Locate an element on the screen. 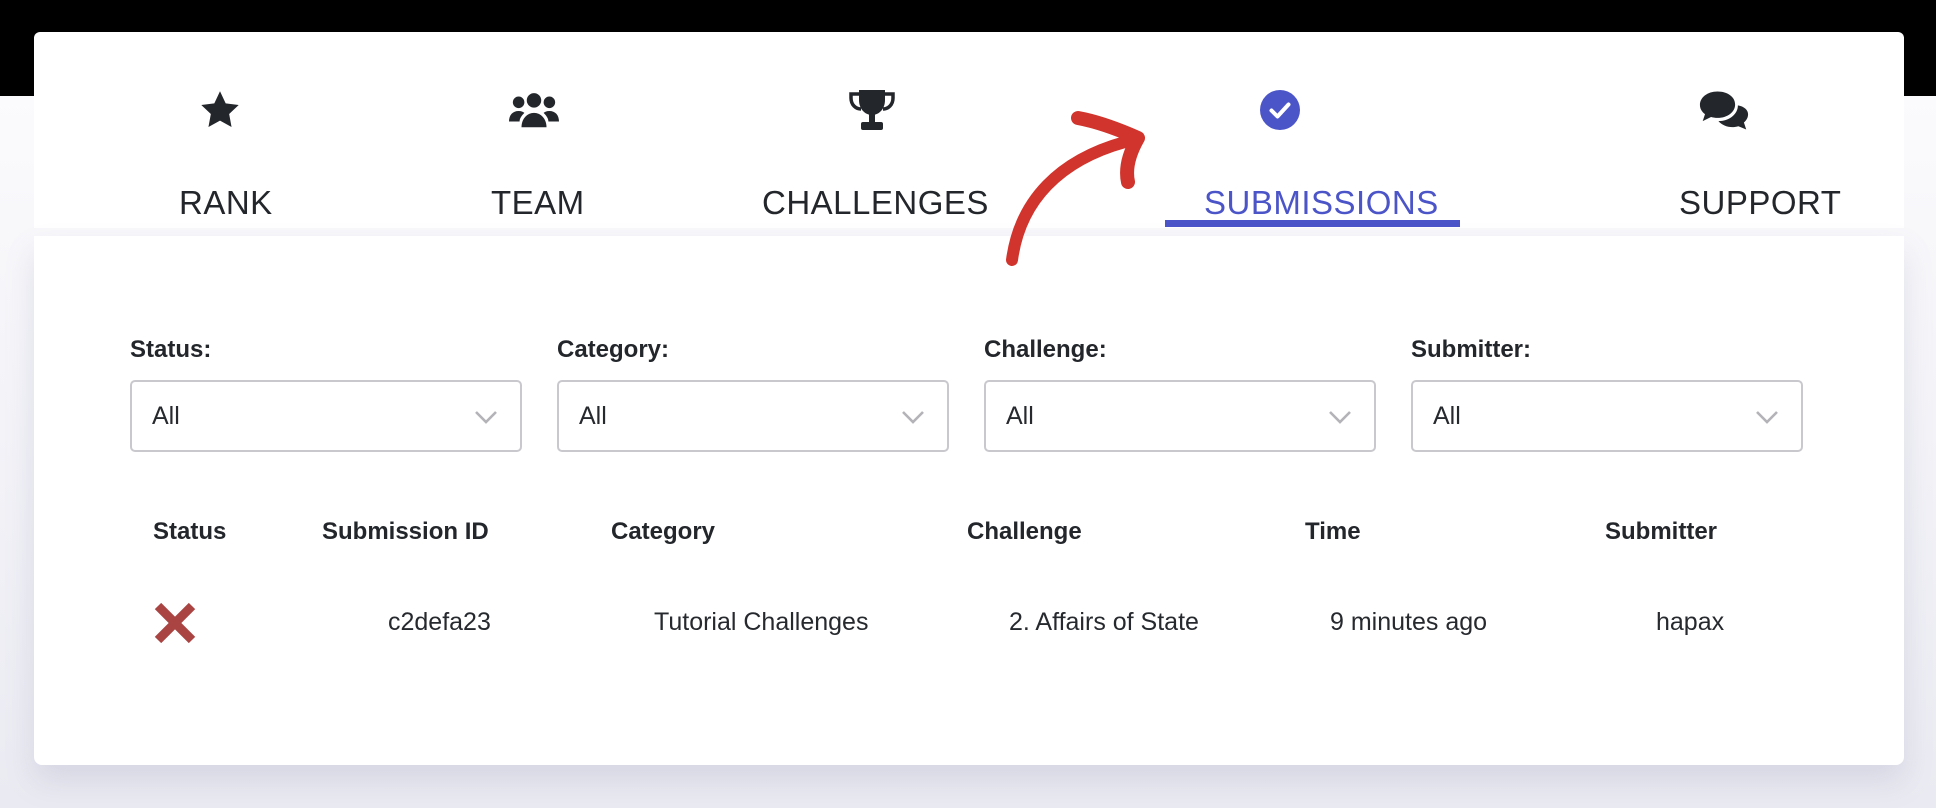 The height and width of the screenshot is (808, 1936). active-tab-indicator is located at coordinates (1312, 223).